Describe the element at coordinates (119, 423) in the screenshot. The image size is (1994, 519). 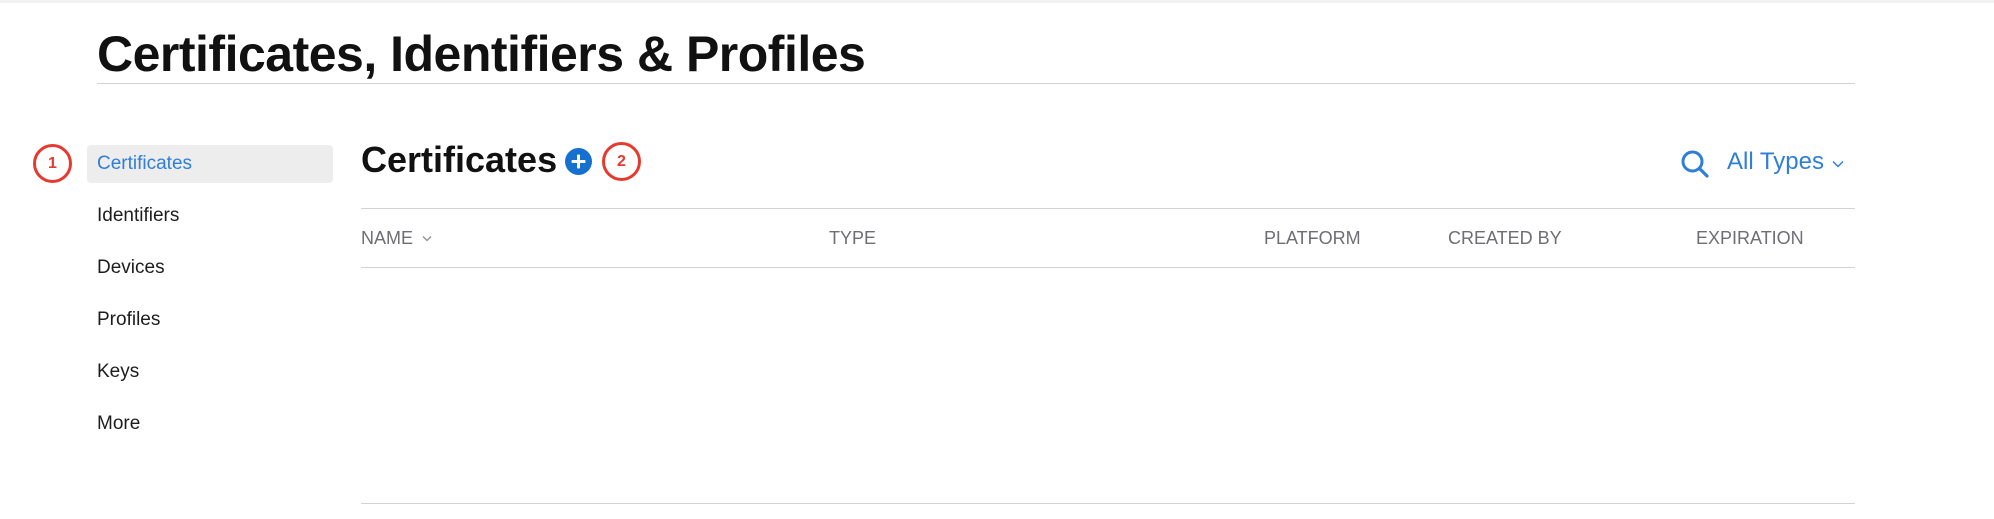
I see `sidebar-item-label: More` at that location.